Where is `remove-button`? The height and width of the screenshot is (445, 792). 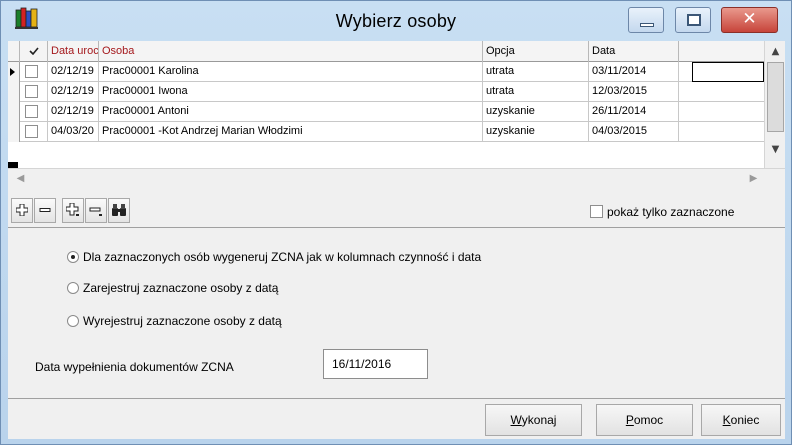 remove-button is located at coordinates (45, 210).